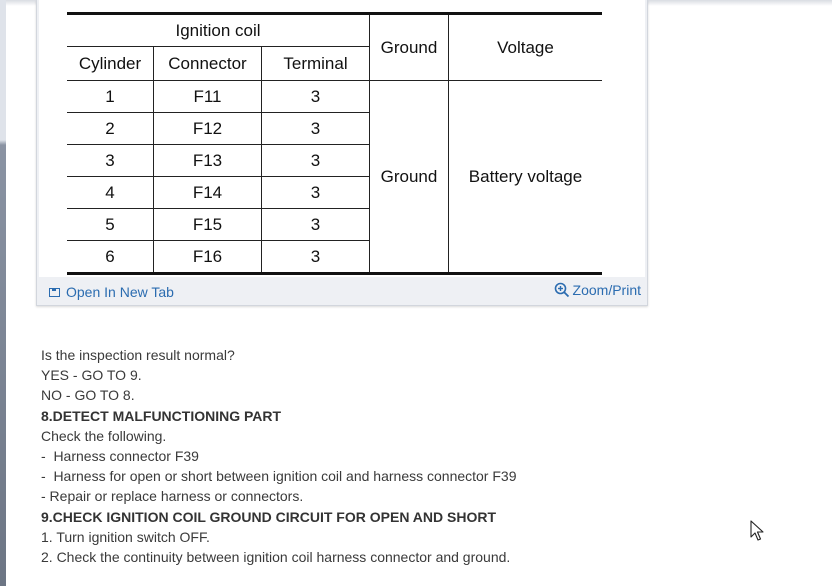  I want to click on figure-footer: Open In New Tab Zoom/Print, so click(342, 291).